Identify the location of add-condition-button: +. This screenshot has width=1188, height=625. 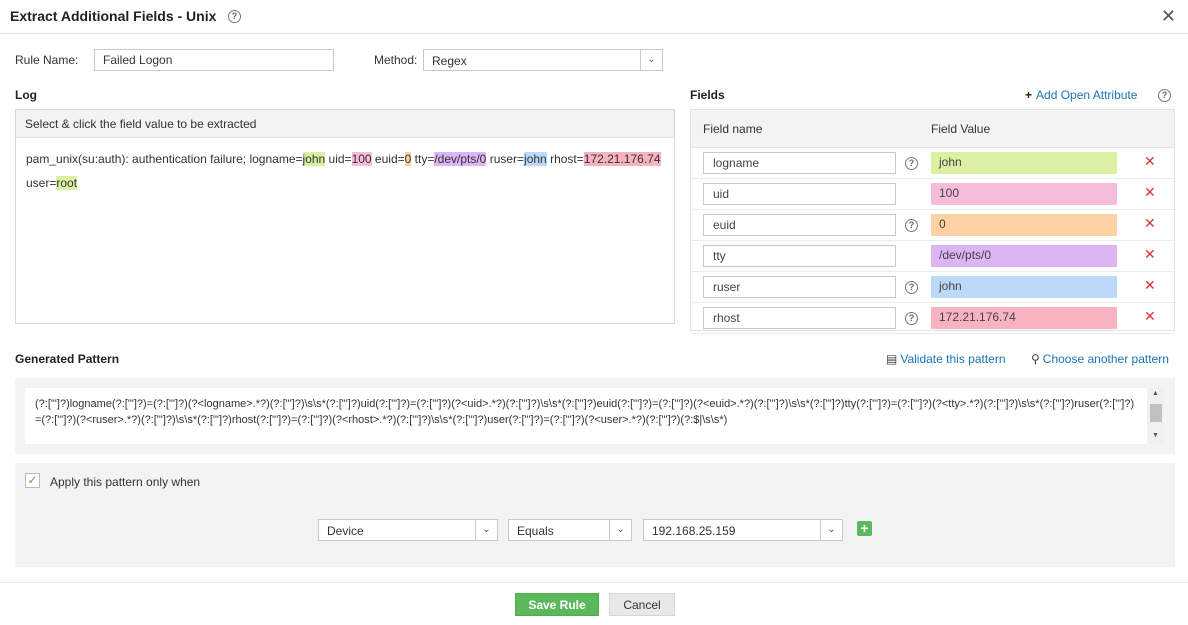
(864, 528).